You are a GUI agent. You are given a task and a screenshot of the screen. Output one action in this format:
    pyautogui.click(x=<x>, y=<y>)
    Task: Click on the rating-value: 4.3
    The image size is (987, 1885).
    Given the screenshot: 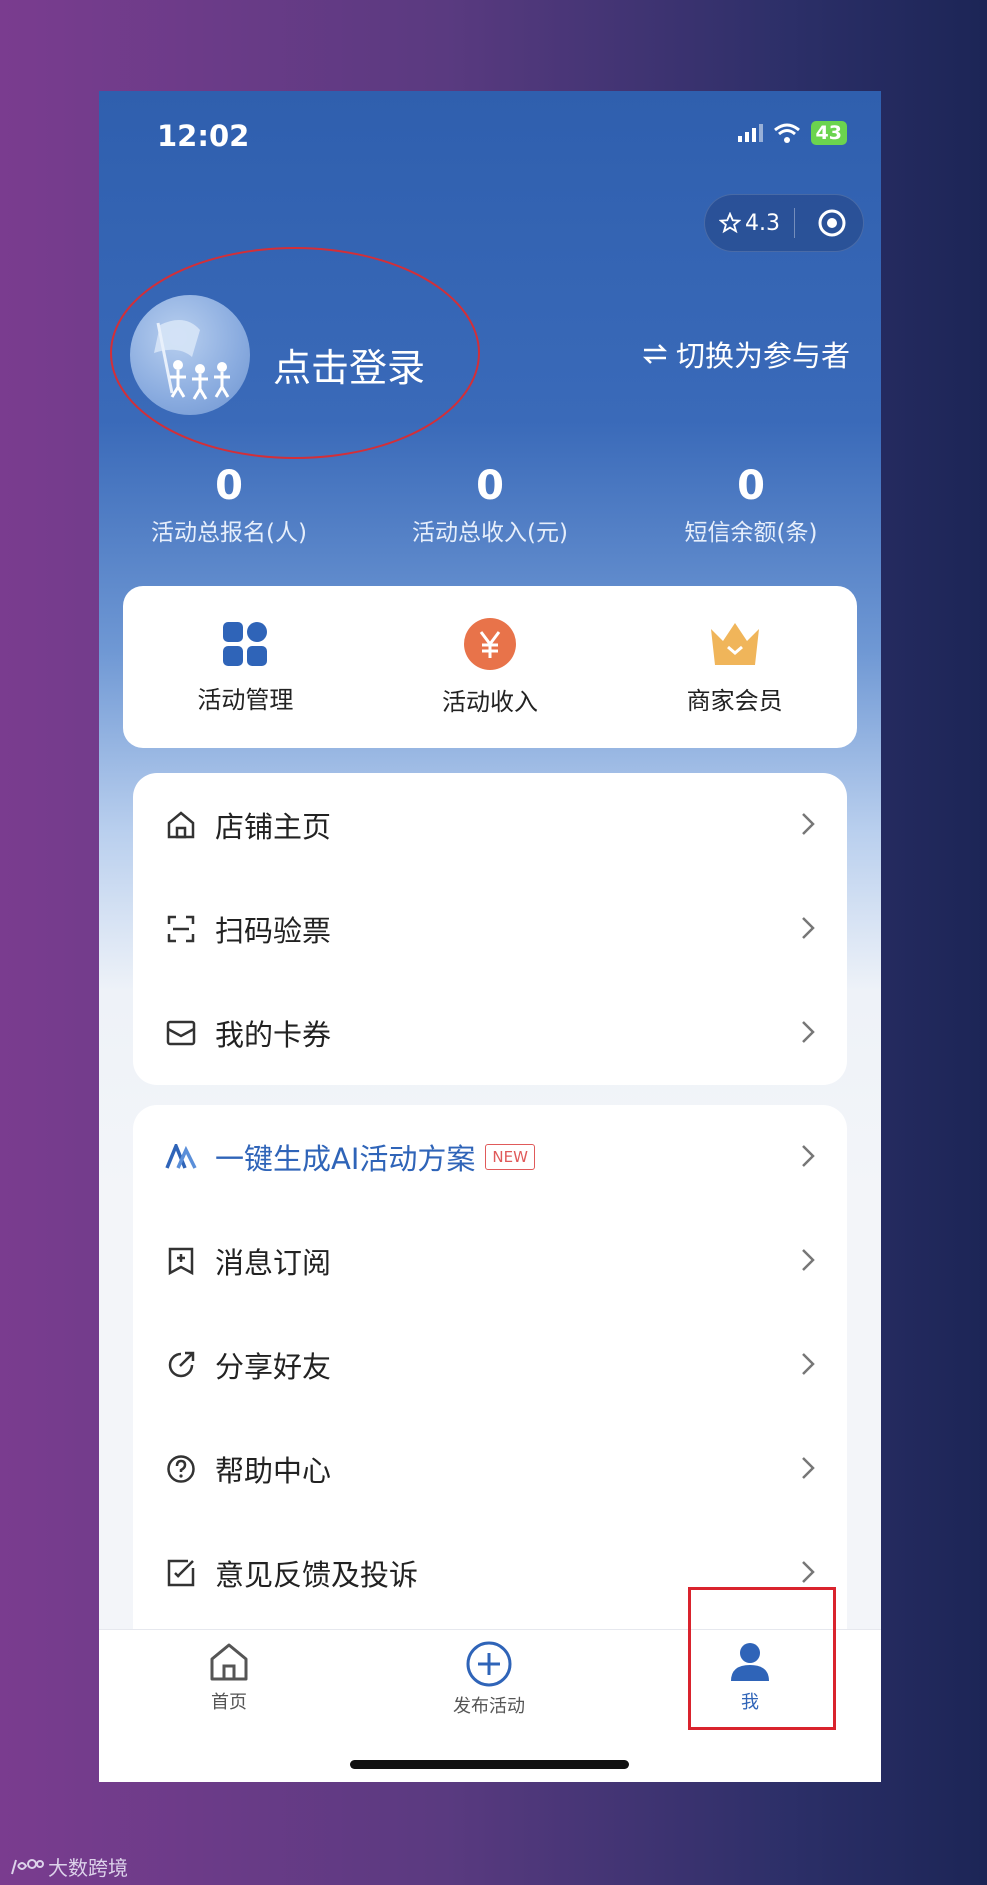 What is the action you would take?
    pyautogui.click(x=762, y=223)
    